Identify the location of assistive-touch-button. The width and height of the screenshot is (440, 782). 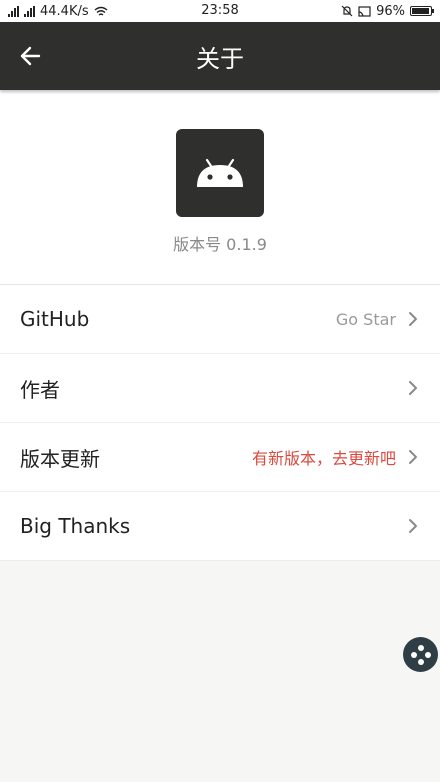
(420, 654).